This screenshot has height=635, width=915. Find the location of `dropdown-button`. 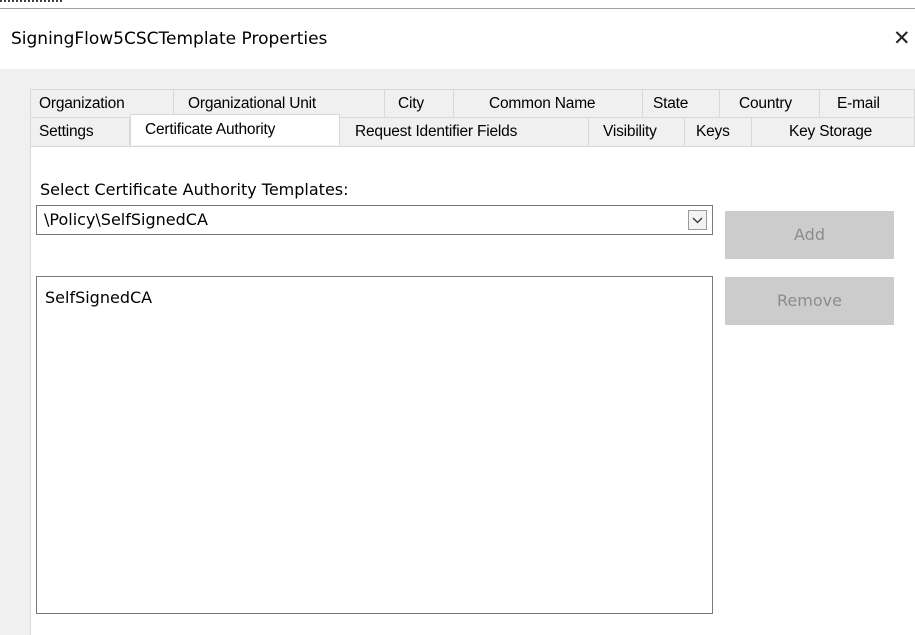

dropdown-button is located at coordinates (697, 220).